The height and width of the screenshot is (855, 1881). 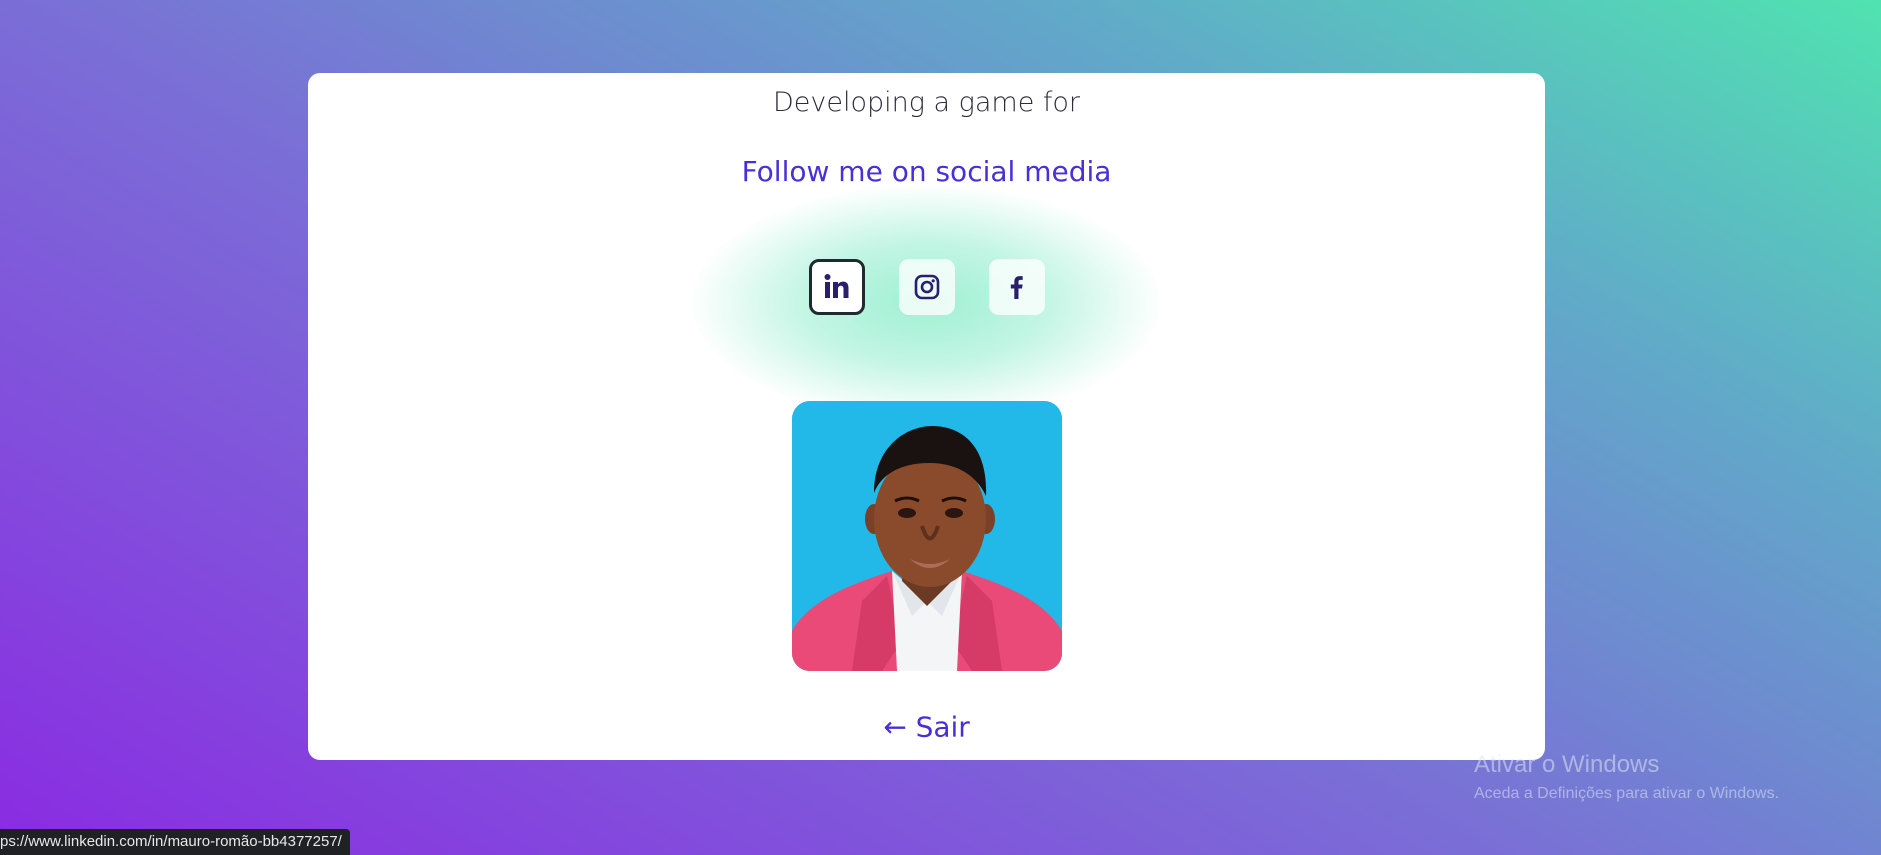 What do you see at coordinates (1567, 764) in the screenshot?
I see `watermark-title: Ativar o Windows` at bounding box center [1567, 764].